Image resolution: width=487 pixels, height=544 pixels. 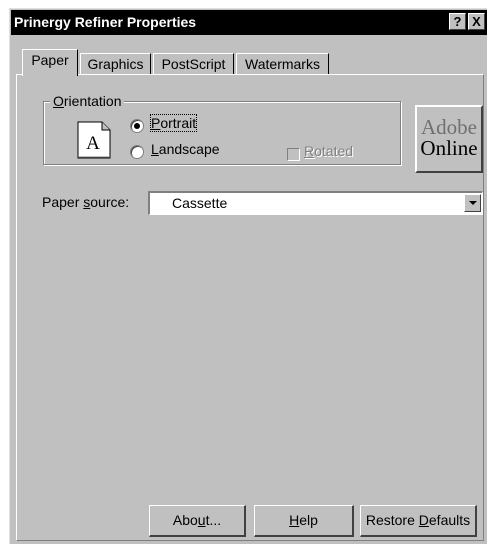 I want to click on title-bar: Prinergy Refiner Properties ? X, so click(x=249, y=22).